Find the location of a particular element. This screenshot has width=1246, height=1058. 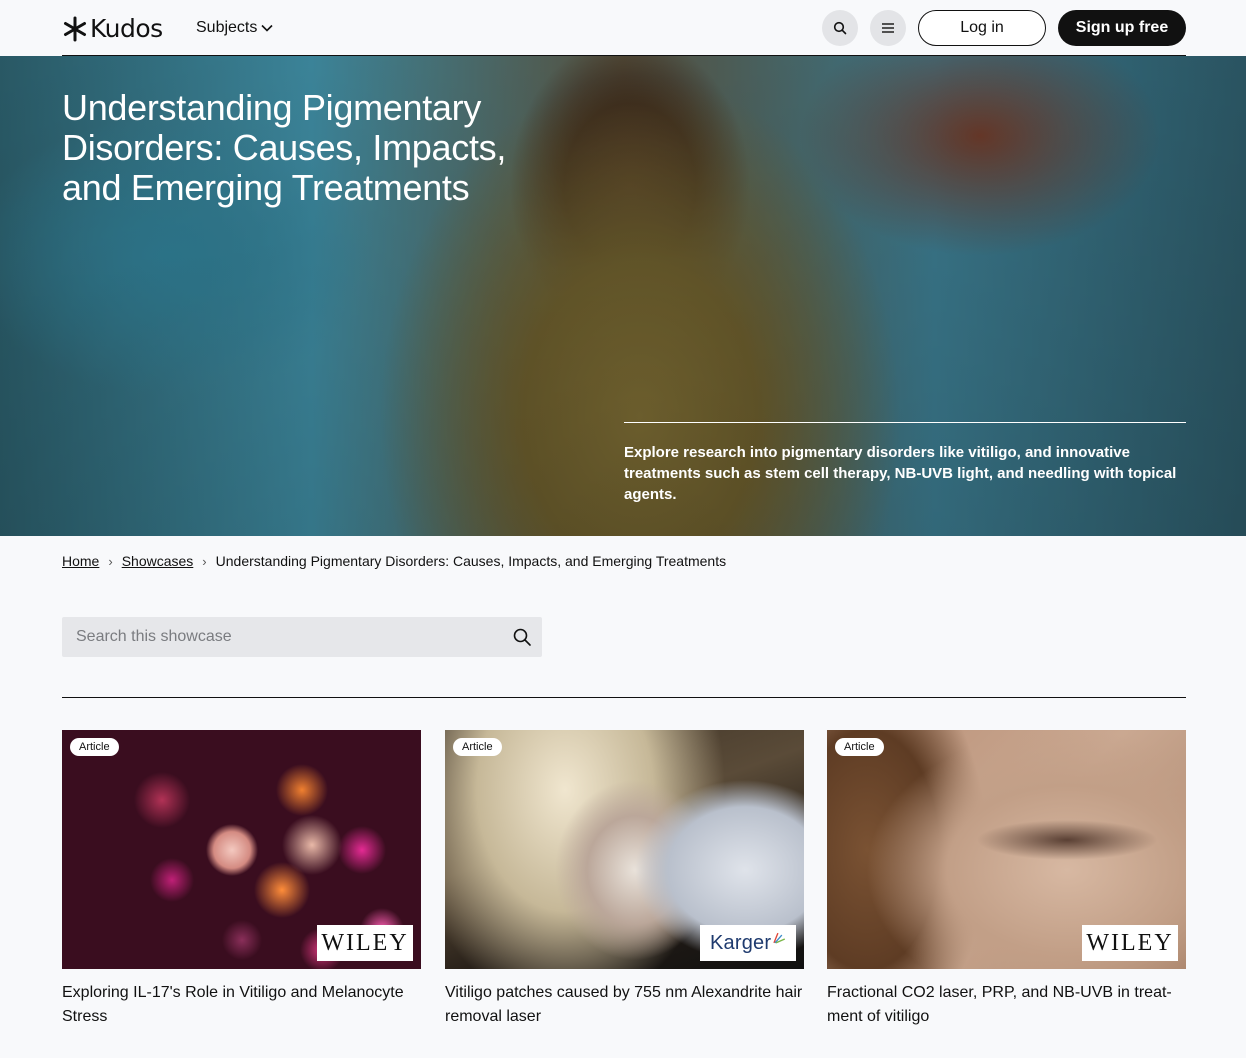

breadcrumb-home-link: Home is located at coordinates (80, 561).